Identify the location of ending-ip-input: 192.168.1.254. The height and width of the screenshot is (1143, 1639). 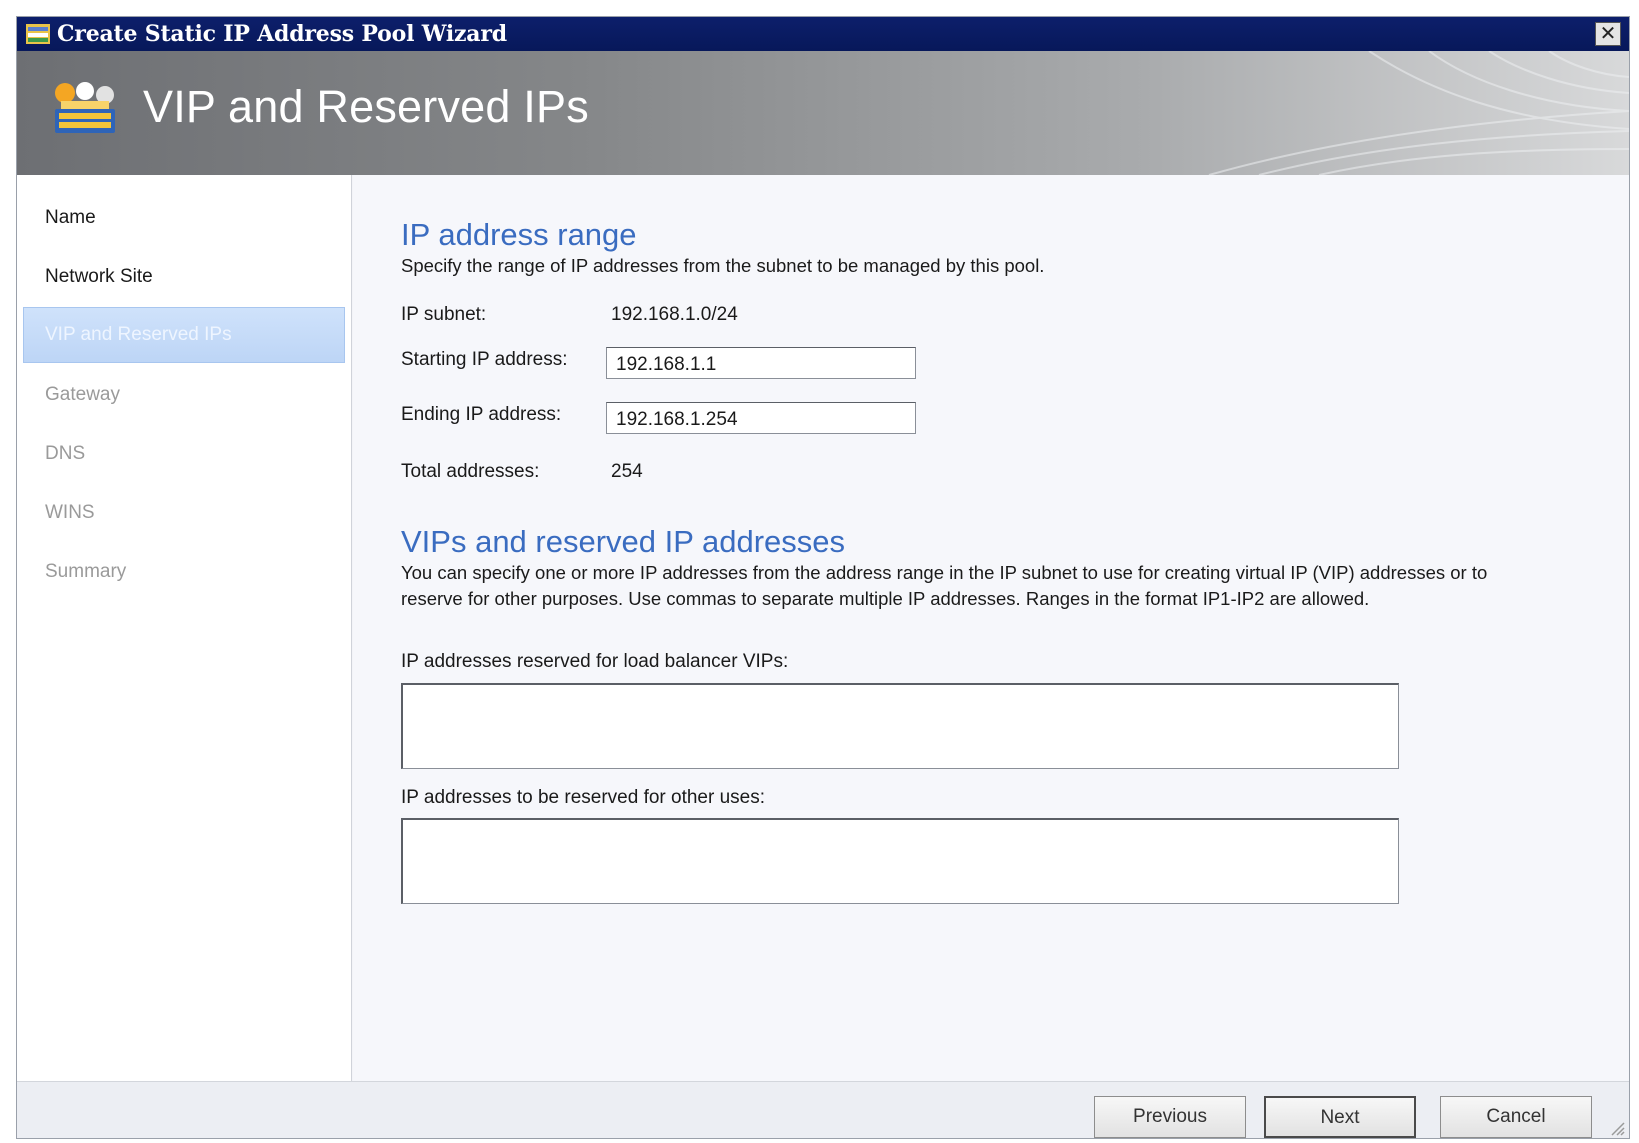
(761, 418).